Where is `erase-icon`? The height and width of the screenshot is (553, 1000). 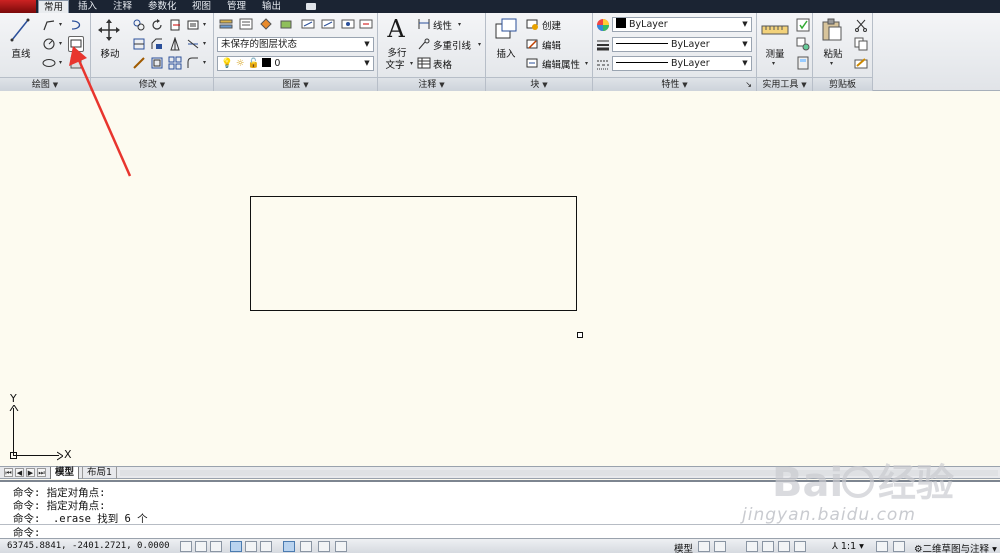 erase-icon is located at coordinates (193, 25).